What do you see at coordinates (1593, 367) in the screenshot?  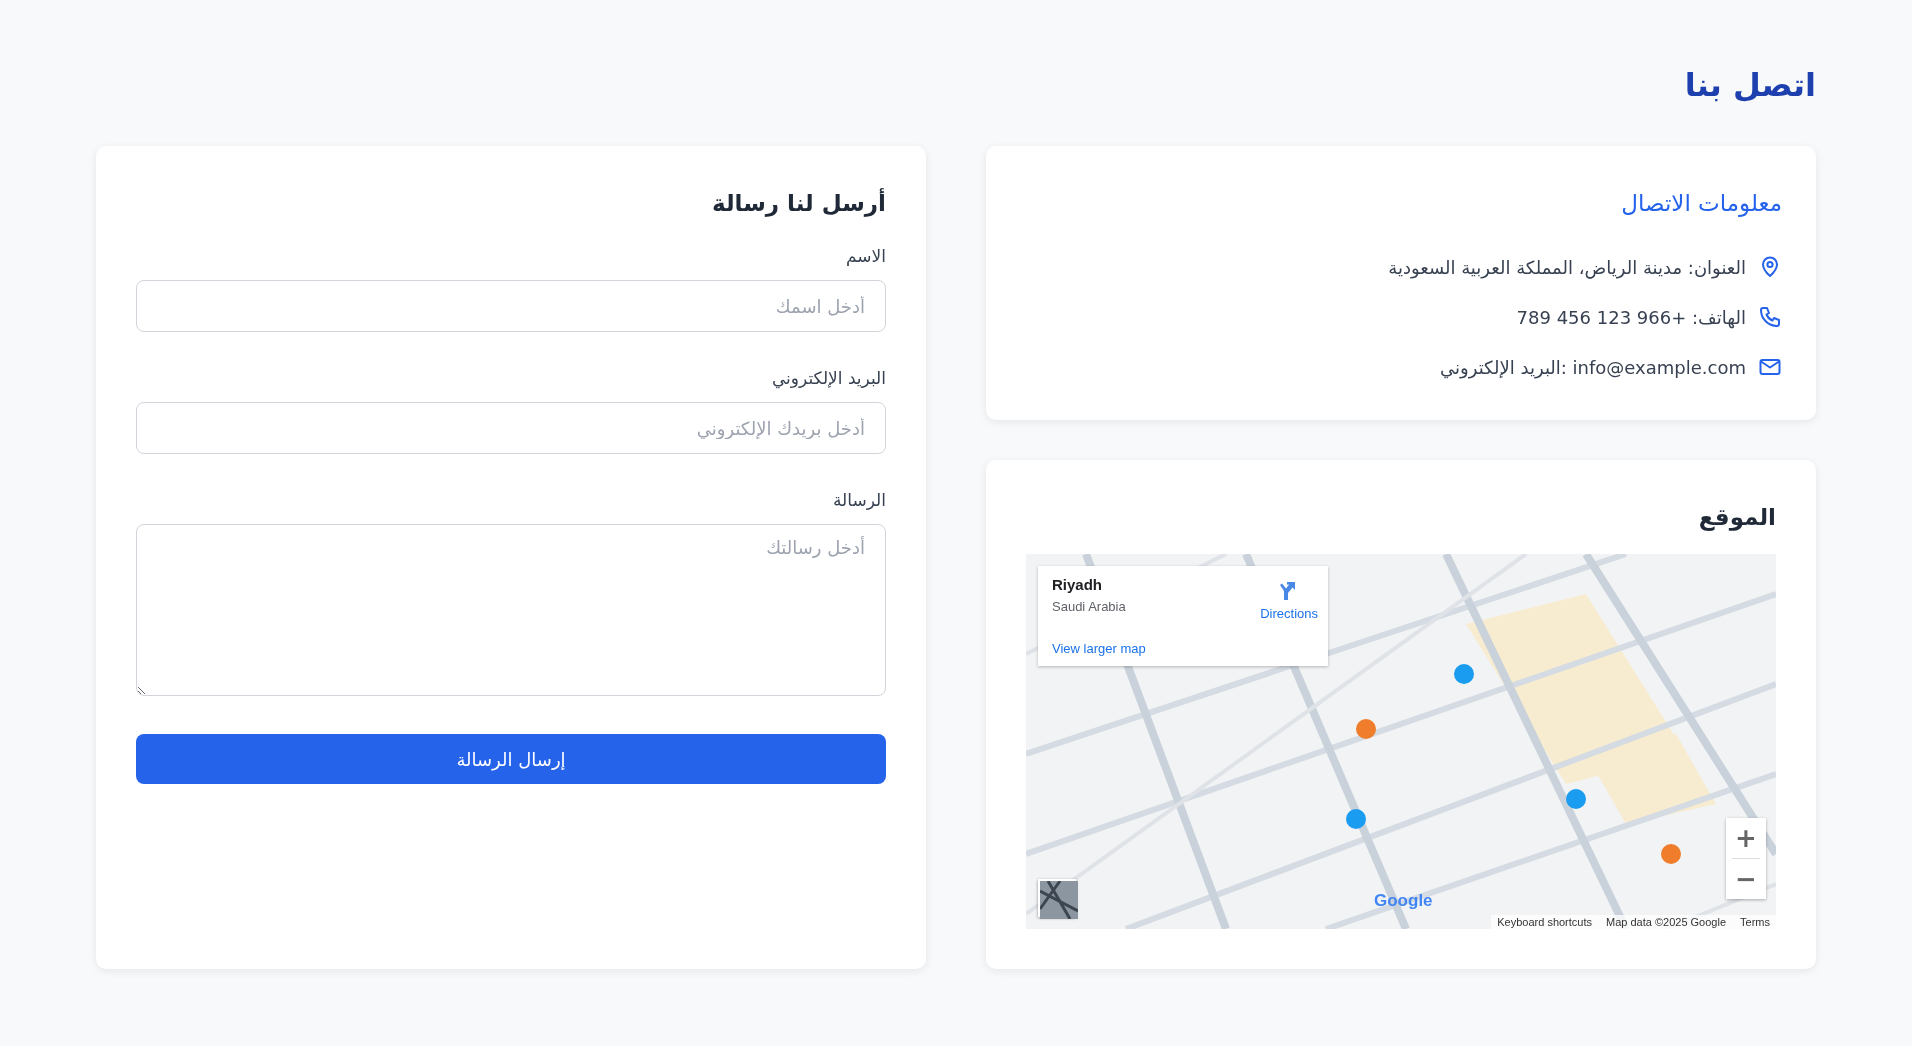 I see `contact-detail: info@example.com :البريد الإلكتروني` at bounding box center [1593, 367].